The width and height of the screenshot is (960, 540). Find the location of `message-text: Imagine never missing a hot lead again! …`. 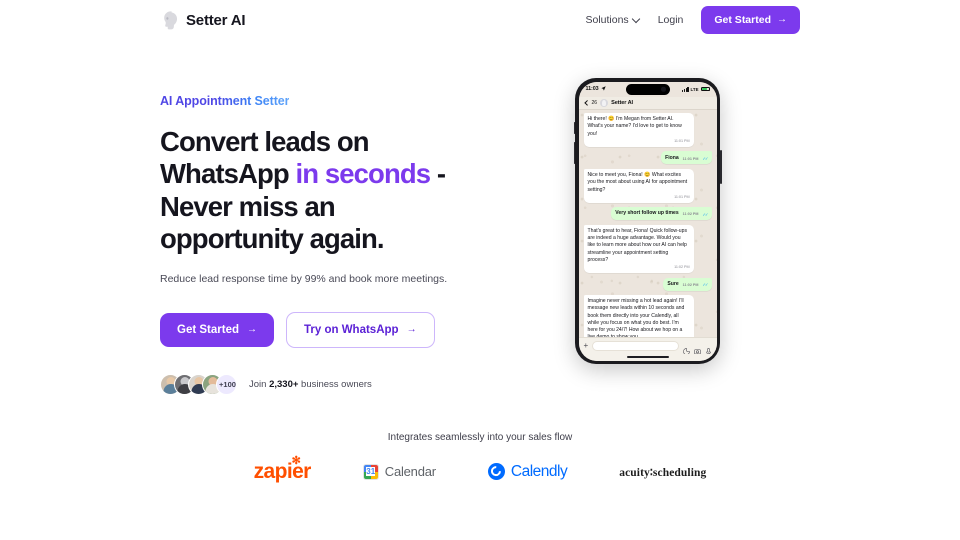

message-text: Imagine never missing a hot lead again! … is located at coordinates (636, 317).